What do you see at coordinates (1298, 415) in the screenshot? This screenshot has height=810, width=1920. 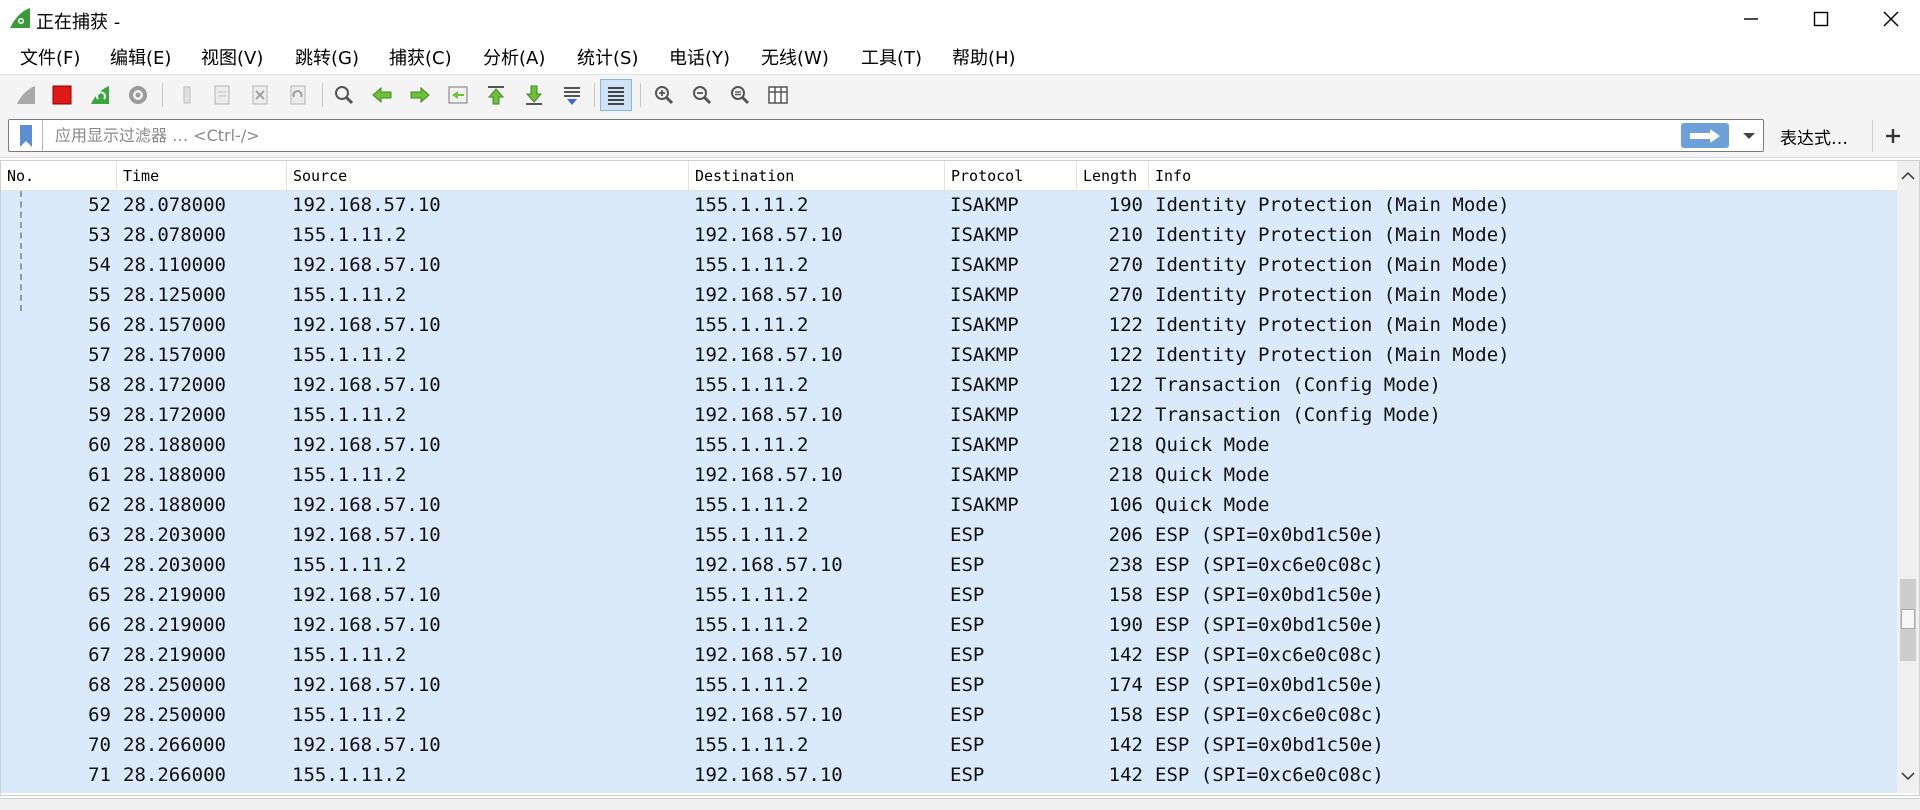 I see `cell-info: Transaction (Config Mode)` at bounding box center [1298, 415].